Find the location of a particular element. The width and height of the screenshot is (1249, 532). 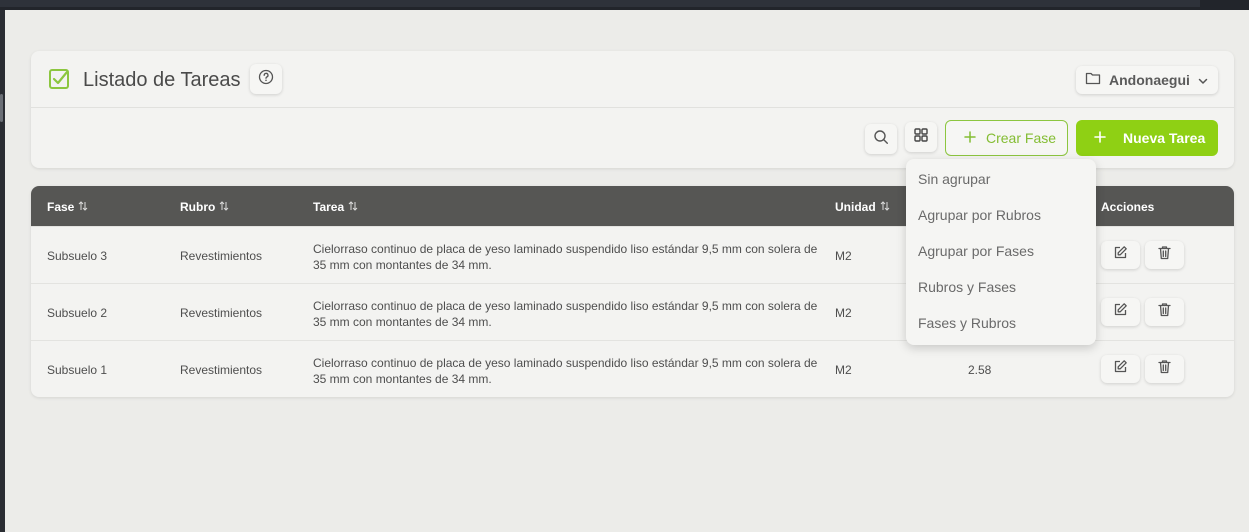

help-button is located at coordinates (266, 79).